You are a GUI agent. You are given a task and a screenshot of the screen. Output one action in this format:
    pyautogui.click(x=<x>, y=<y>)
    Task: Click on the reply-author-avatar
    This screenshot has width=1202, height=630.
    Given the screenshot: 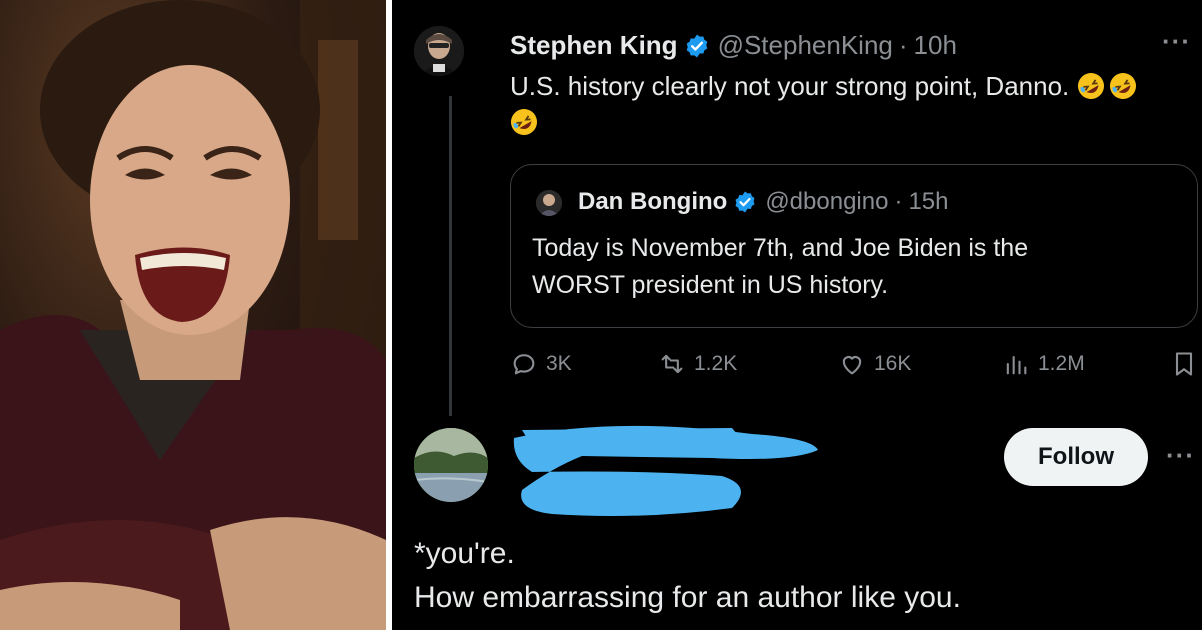 What is the action you would take?
    pyautogui.click(x=451, y=465)
    